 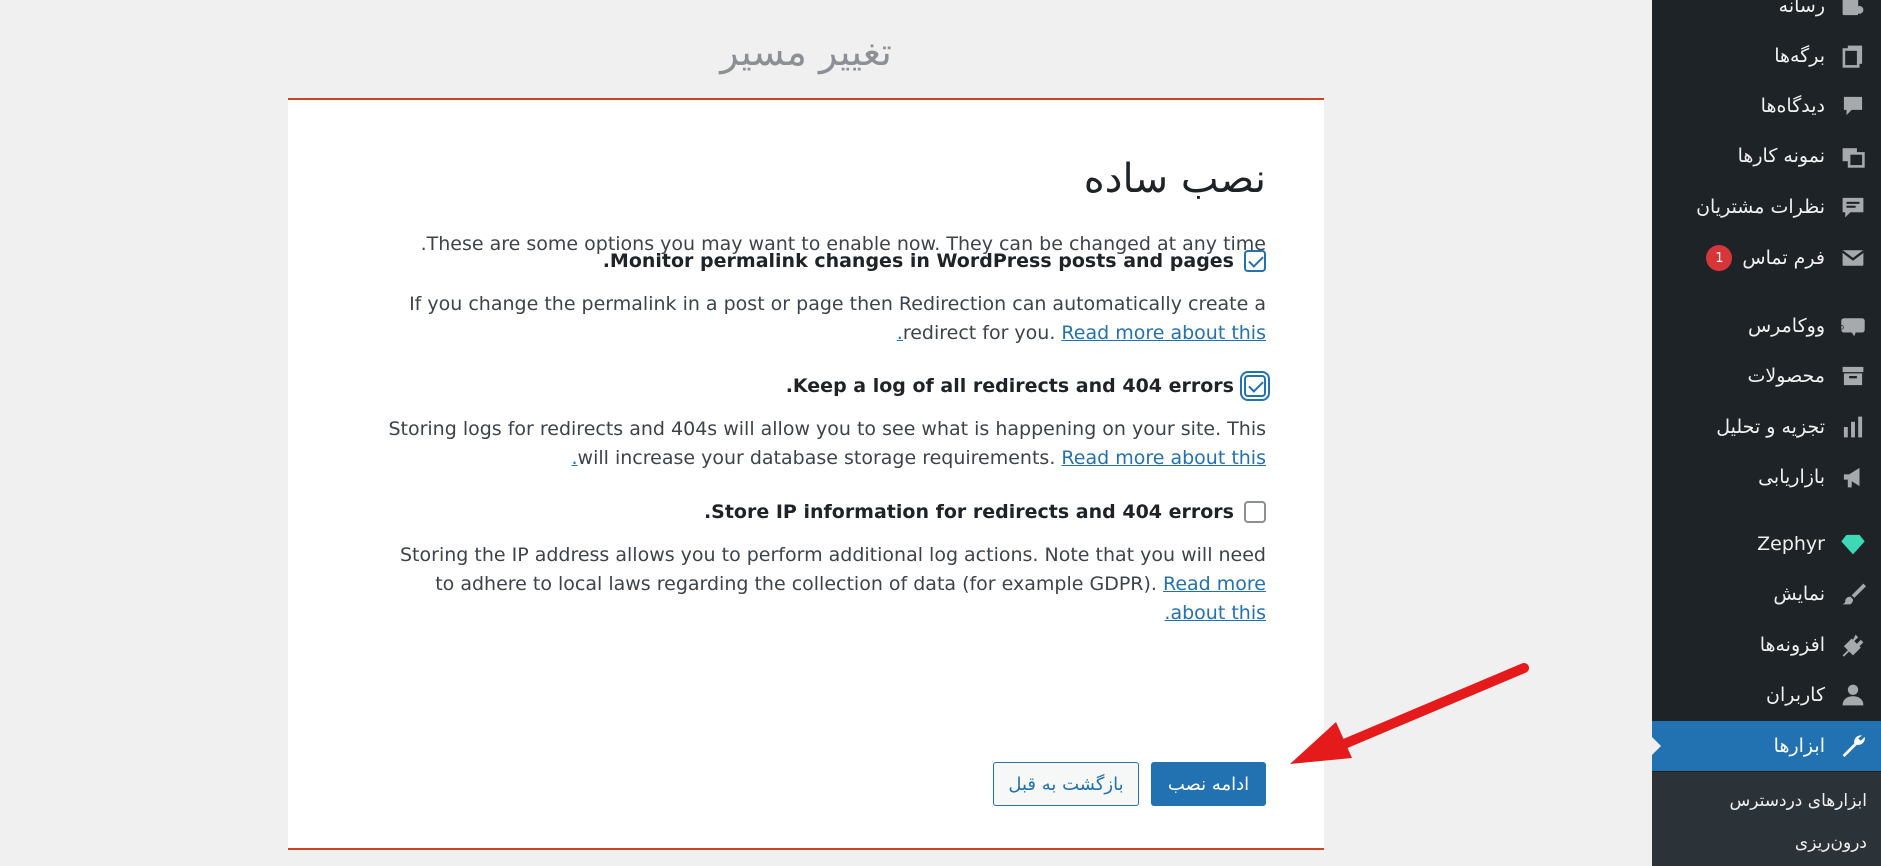 I want to click on sidebar-item-users: کاربران, so click(x=1766, y=695).